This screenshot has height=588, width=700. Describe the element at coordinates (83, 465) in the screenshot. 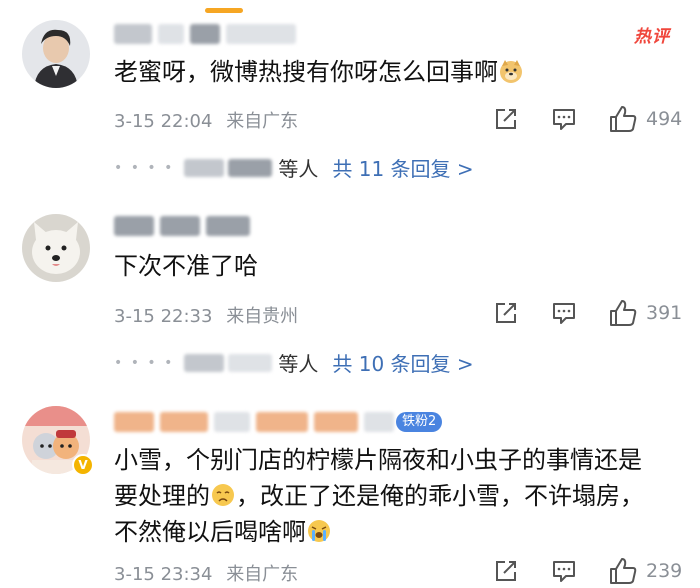

I see `verified-badge: V` at that location.